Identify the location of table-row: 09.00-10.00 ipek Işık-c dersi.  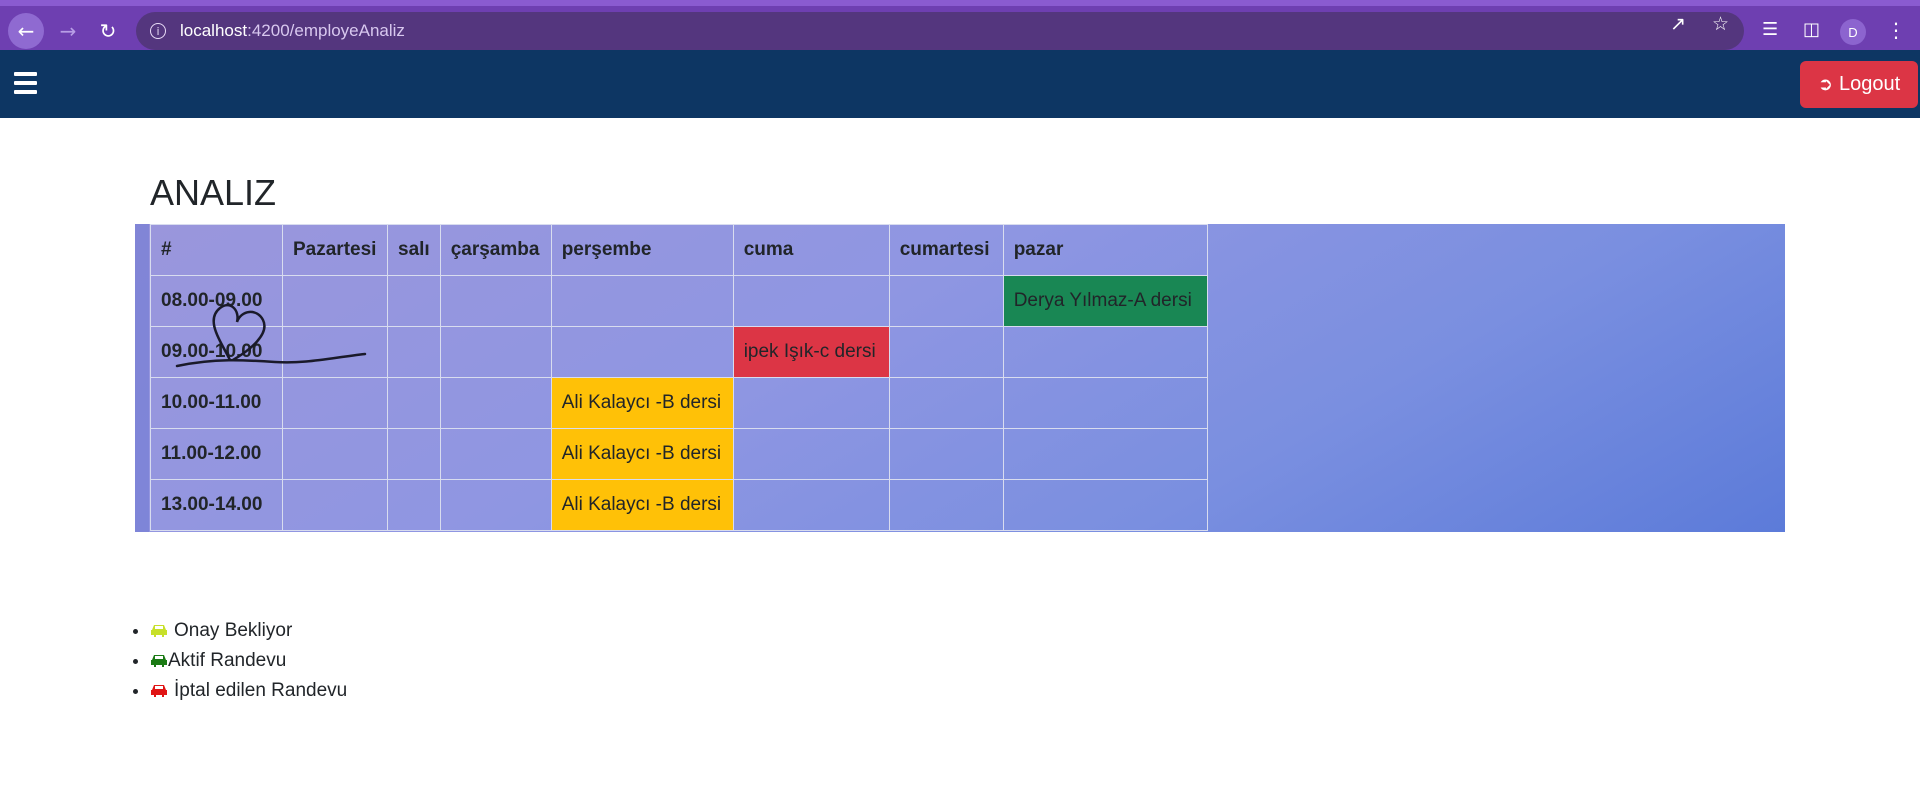
(679, 352).